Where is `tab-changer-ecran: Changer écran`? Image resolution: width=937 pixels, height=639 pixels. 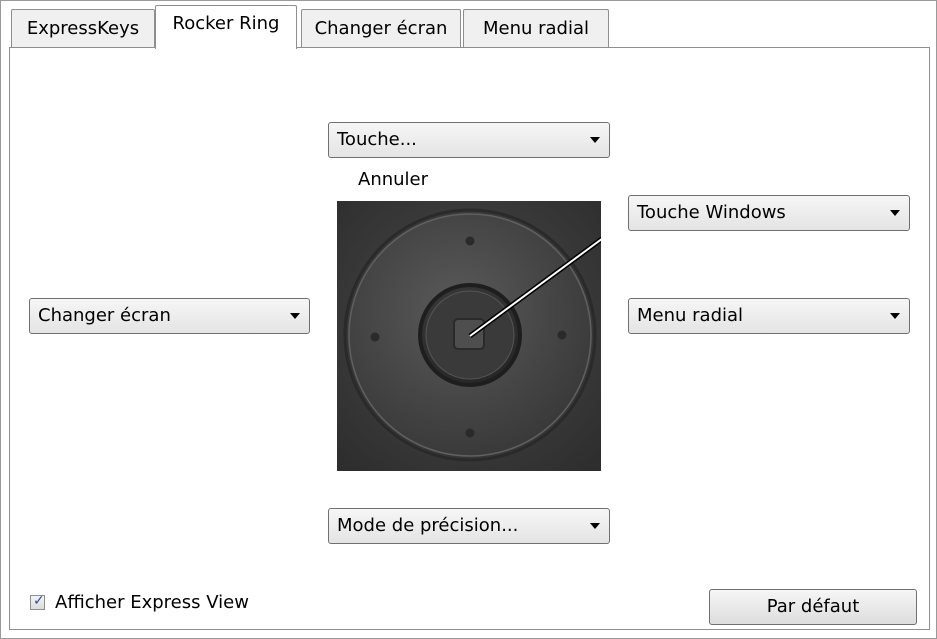 tab-changer-ecran: Changer écran is located at coordinates (381, 28).